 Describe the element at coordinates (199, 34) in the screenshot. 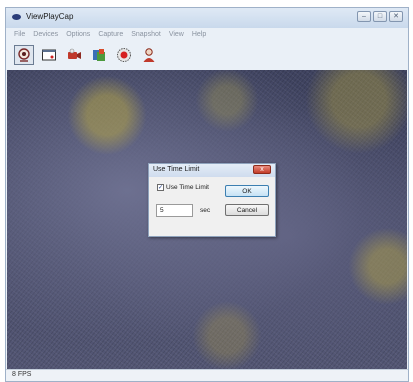

I see `menu-help: Help` at that location.